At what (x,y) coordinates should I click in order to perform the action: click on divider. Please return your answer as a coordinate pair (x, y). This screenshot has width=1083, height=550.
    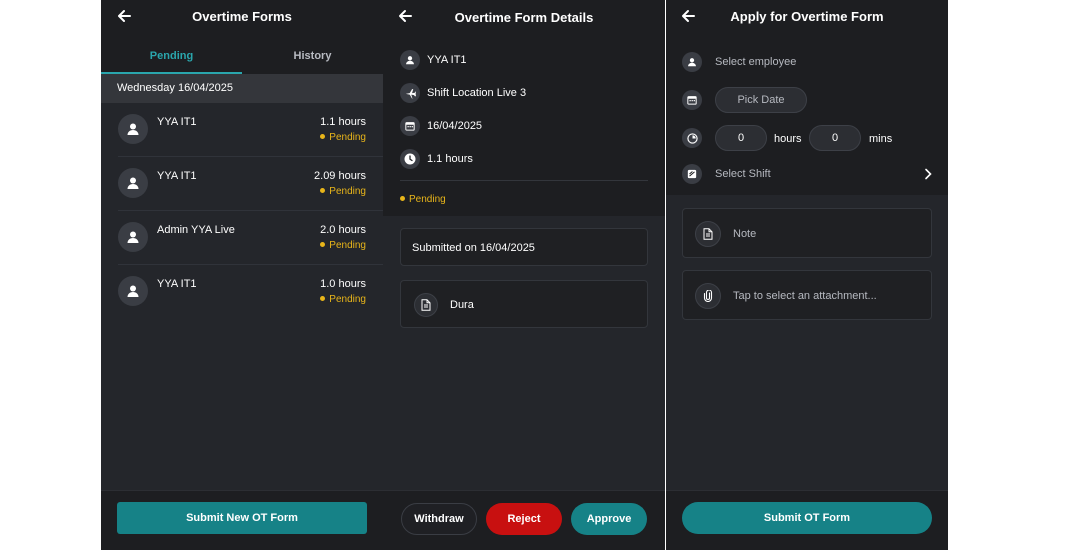
    Looking at the image, I should click on (524, 180).